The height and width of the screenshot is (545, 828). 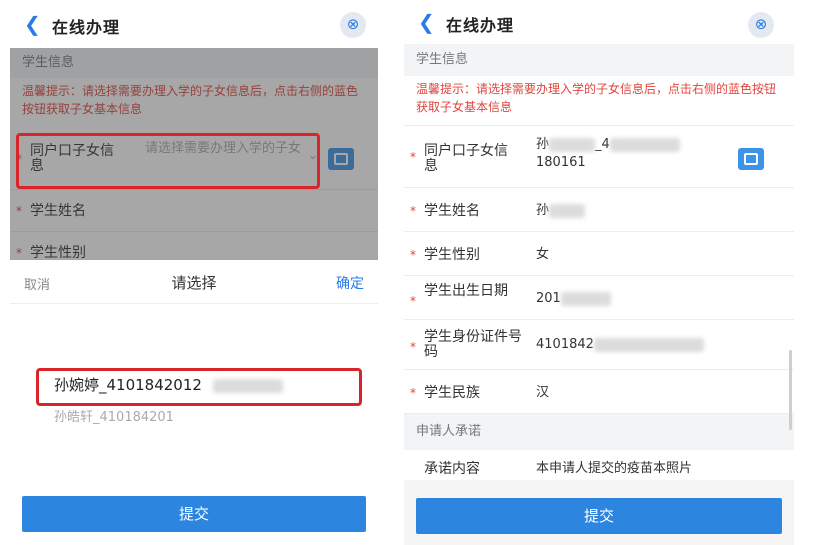 I want to click on option-text: 孙皓轩_410184201, so click(x=114, y=417).